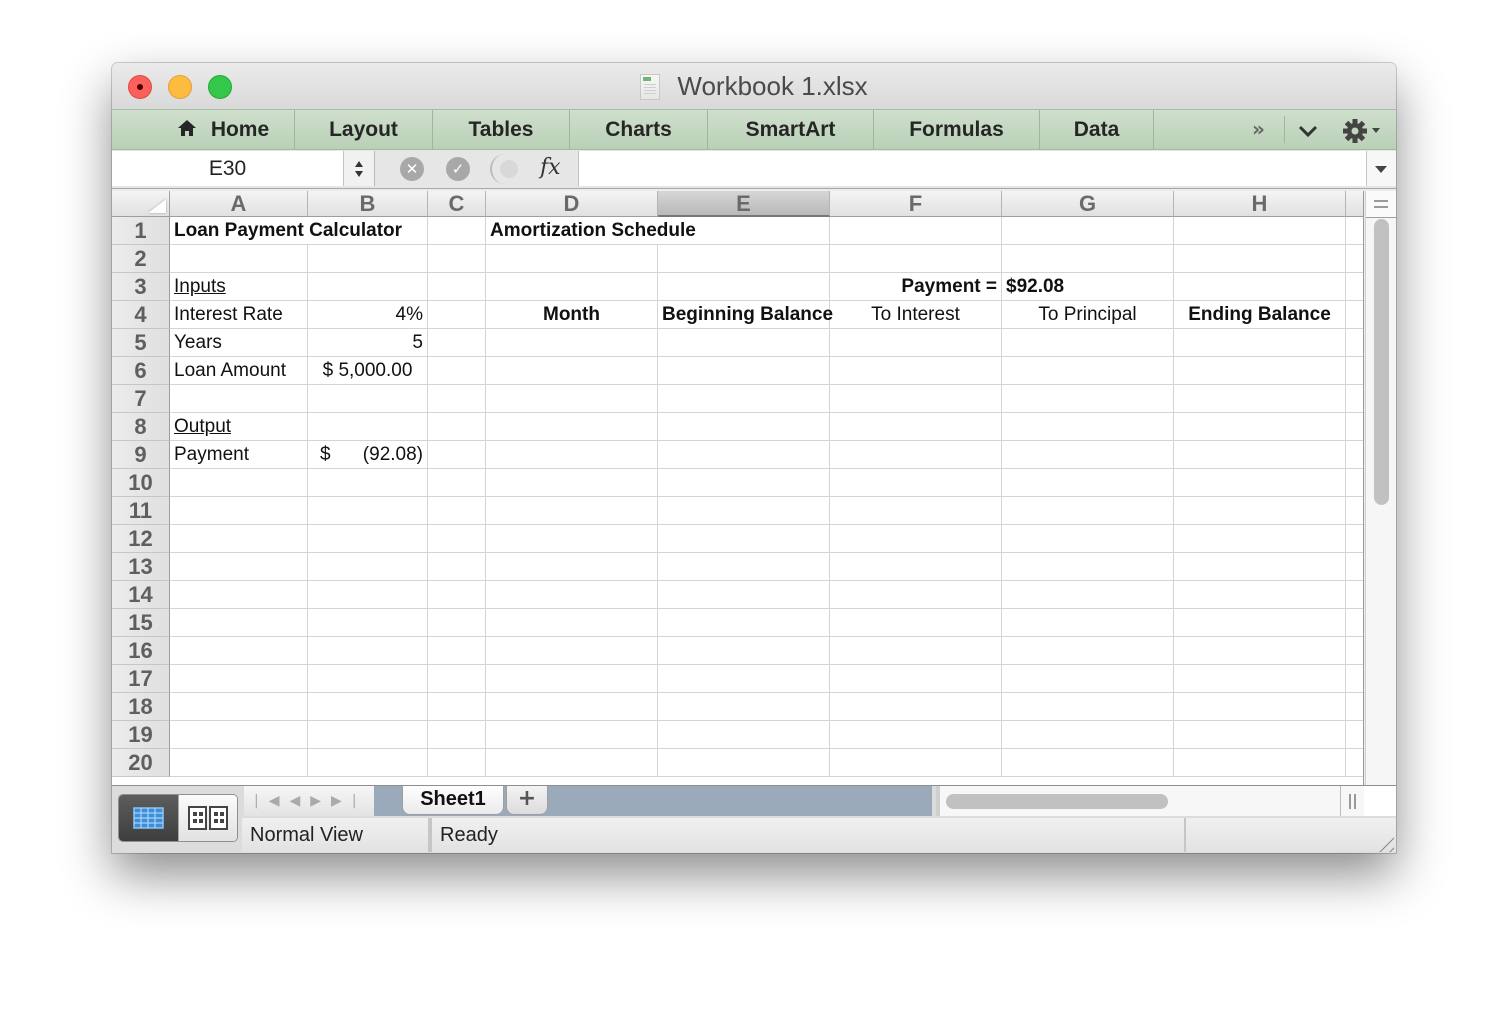 The height and width of the screenshot is (1014, 1508). What do you see at coordinates (141, 259) in the screenshot?
I see `row-header-2: 2` at bounding box center [141, 259].